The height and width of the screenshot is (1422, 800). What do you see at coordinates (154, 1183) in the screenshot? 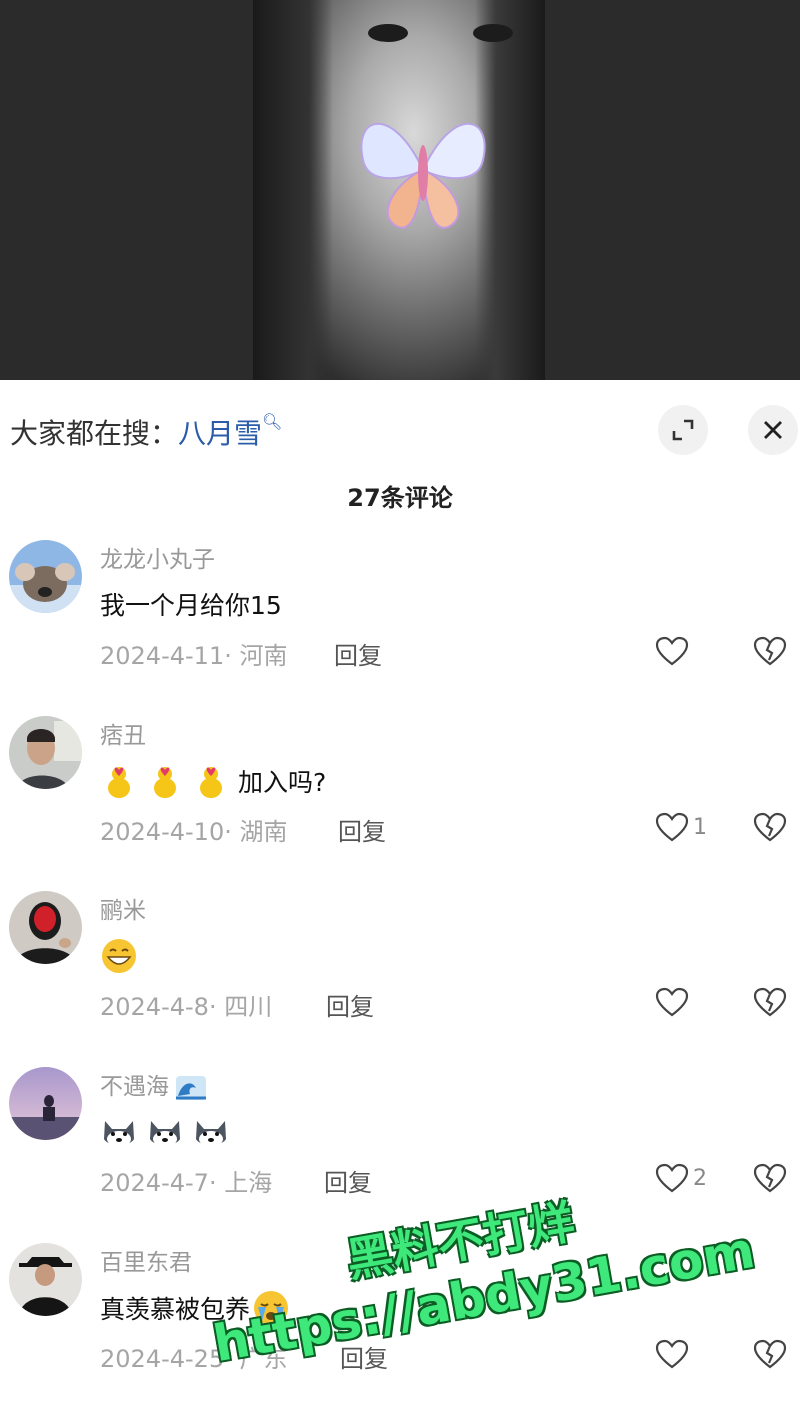
I see `comment-date: 2024-4-7` at bounding box center [154, 1183].